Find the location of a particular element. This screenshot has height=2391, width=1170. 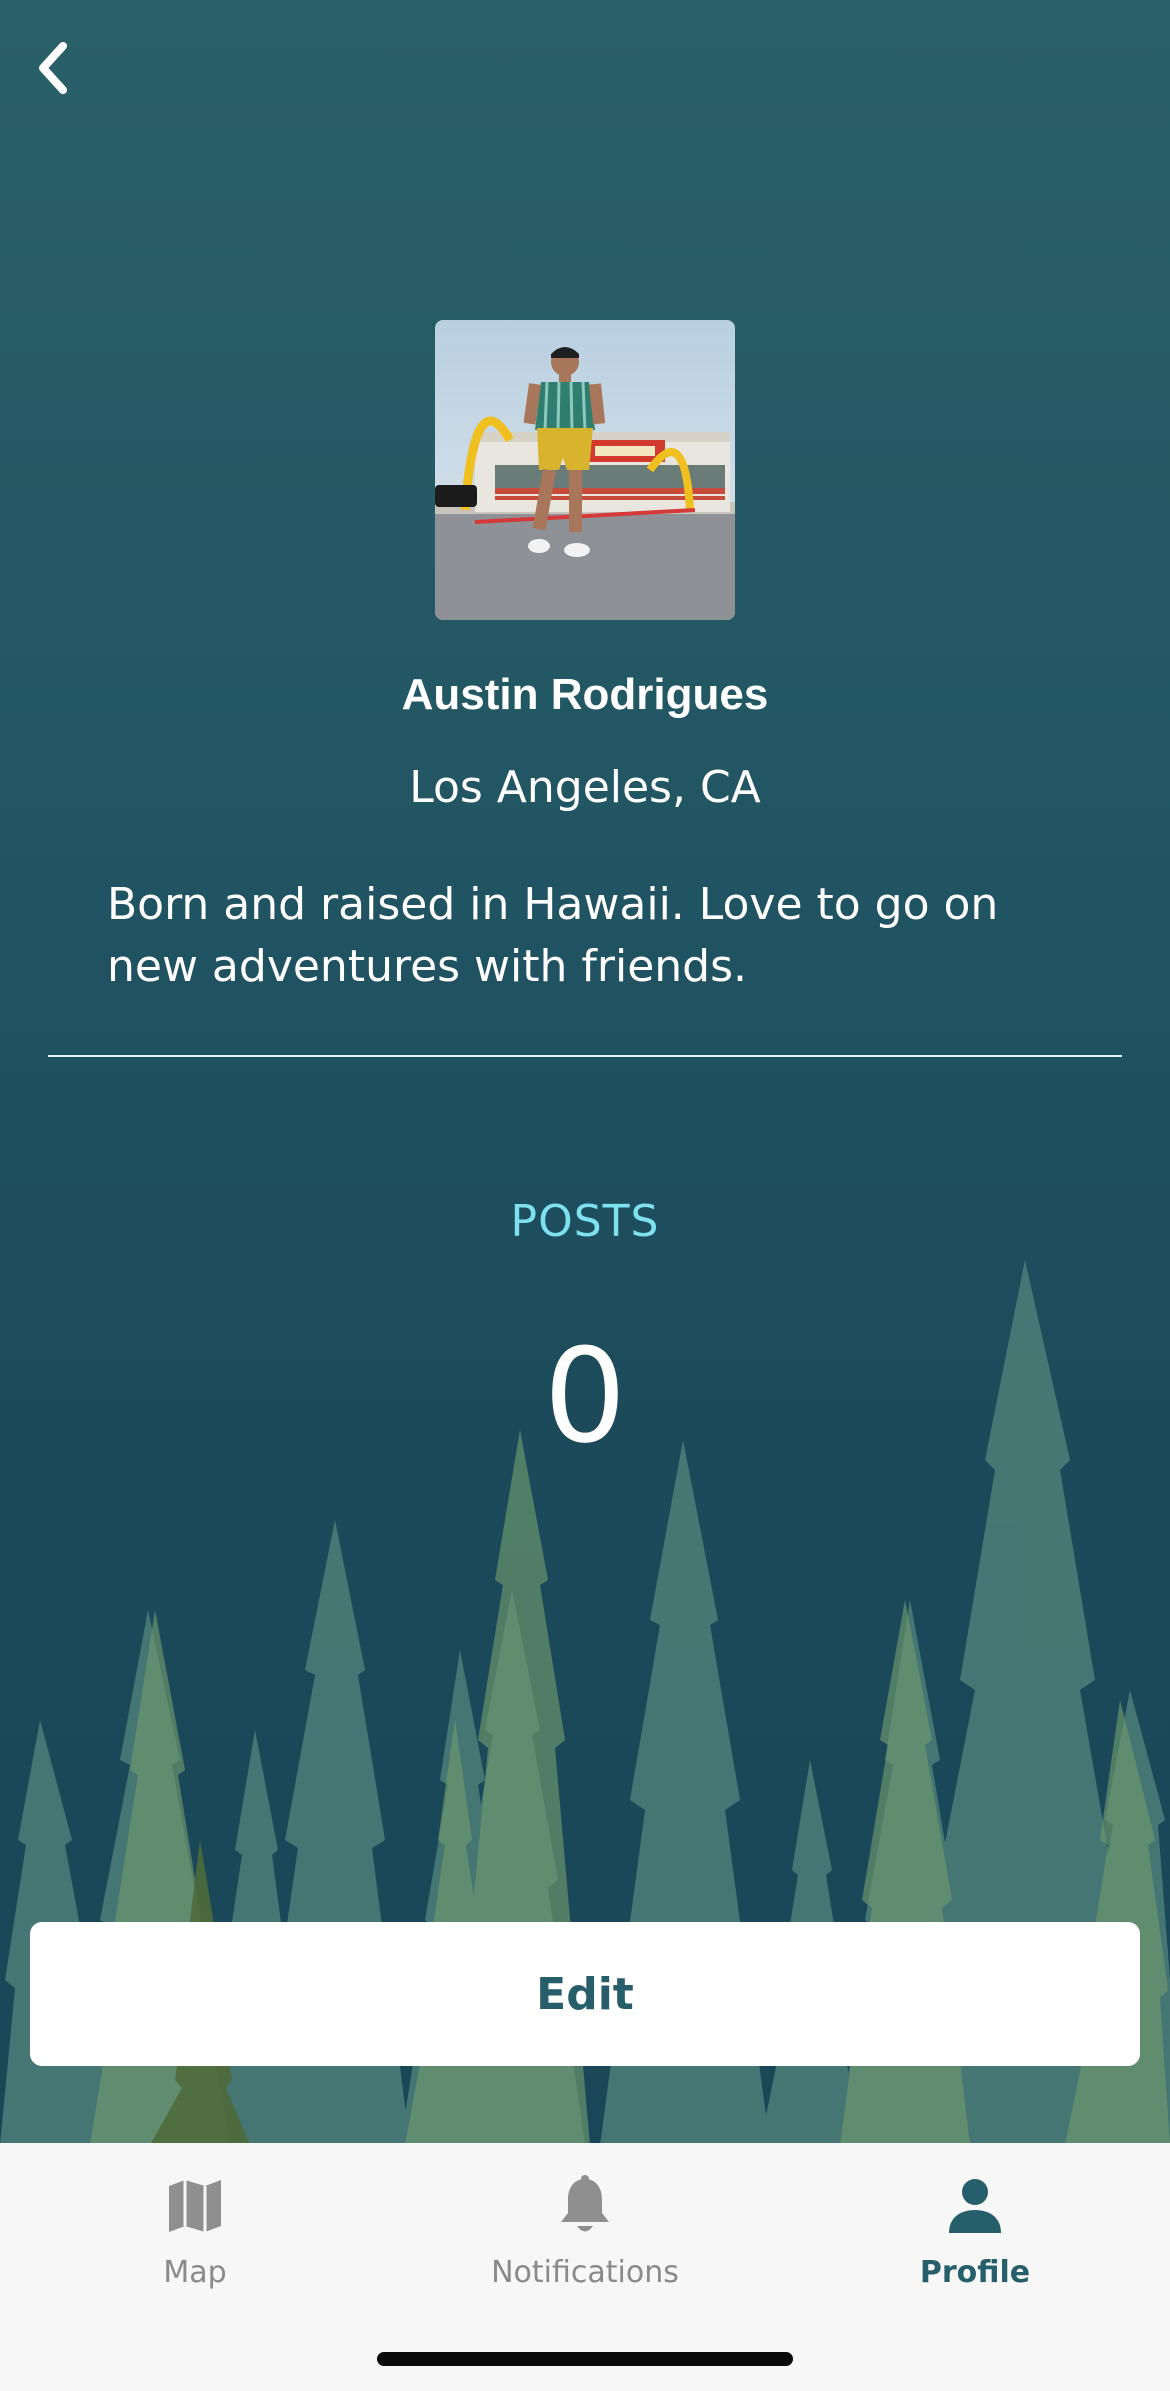

profile-location: Los Angeles, CA is located at coordinates (585, 787).